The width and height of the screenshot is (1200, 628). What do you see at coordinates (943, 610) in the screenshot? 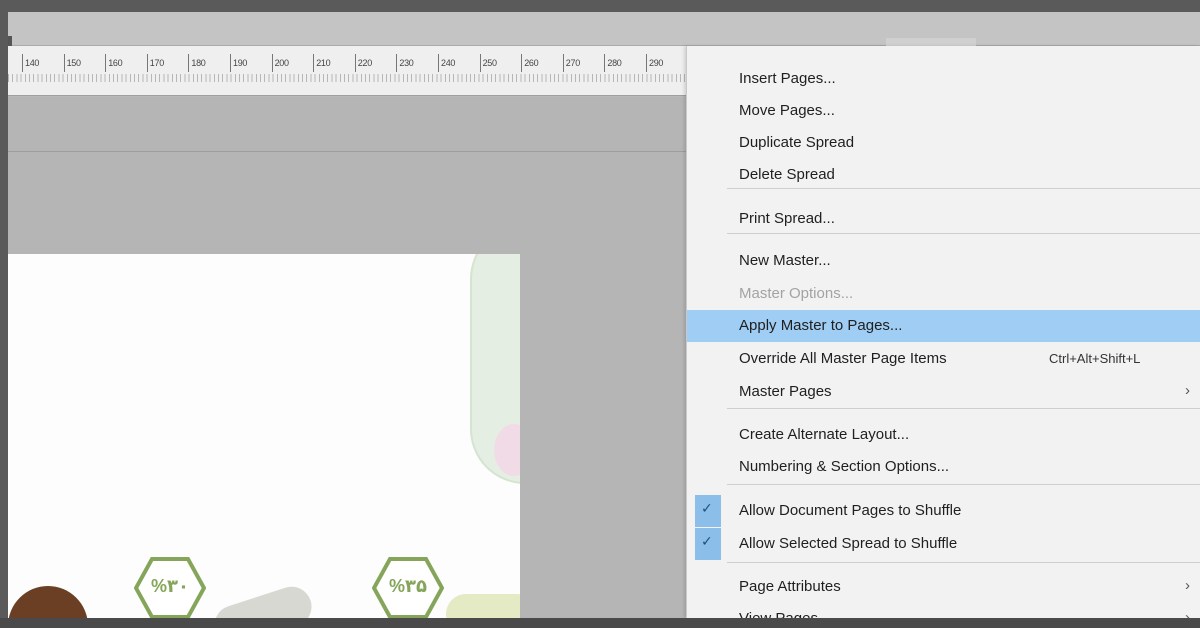
I see `menu-item-view-pages: View Pages ›` at bounding box center [943, 610].